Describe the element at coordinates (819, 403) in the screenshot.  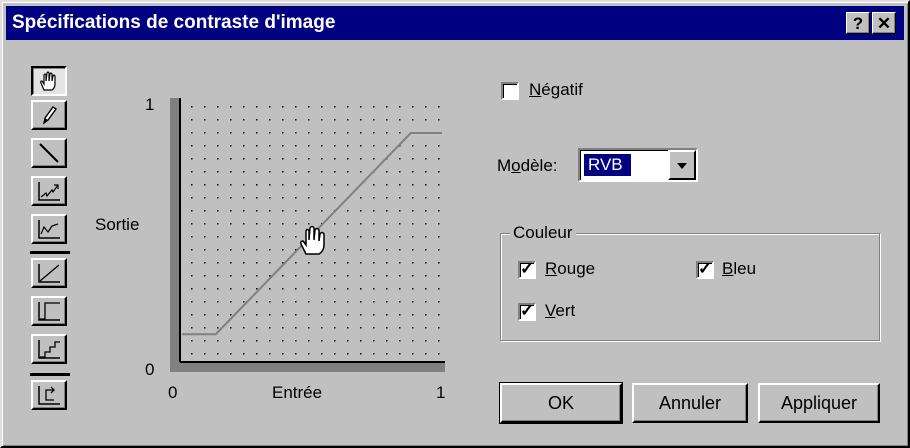
I see `apply-button: Appliquer` at that location.